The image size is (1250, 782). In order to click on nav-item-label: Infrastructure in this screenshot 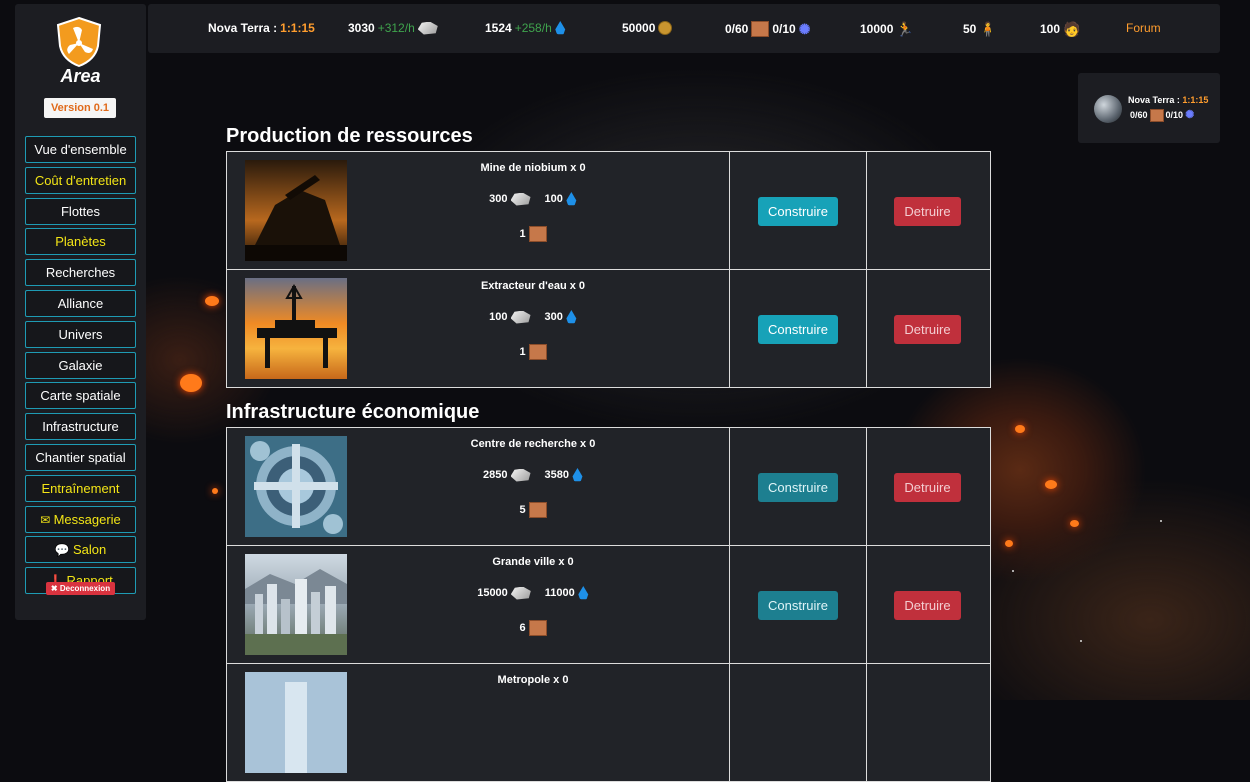, I will do `click(80, 427)`.